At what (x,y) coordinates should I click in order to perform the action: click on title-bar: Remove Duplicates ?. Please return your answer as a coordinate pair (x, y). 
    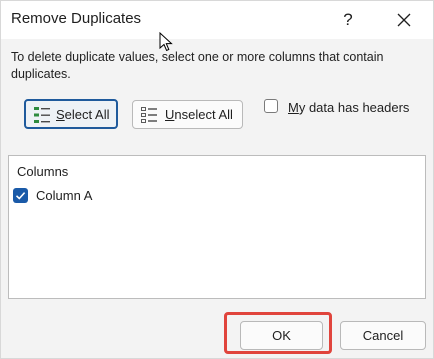
    Looking at the image, I should click on (217, 20).